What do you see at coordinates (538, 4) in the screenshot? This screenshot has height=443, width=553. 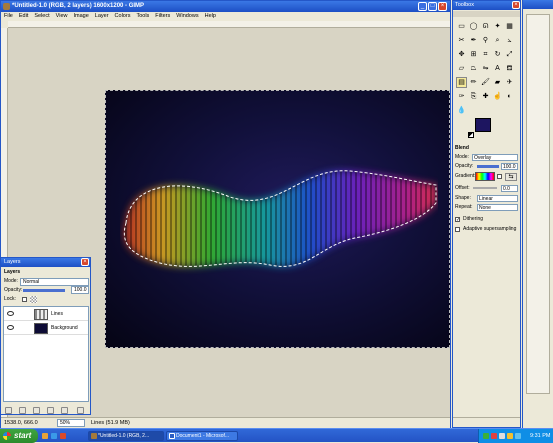 I see `secondary-dock-titlebar` at bounding box center [538, 4].